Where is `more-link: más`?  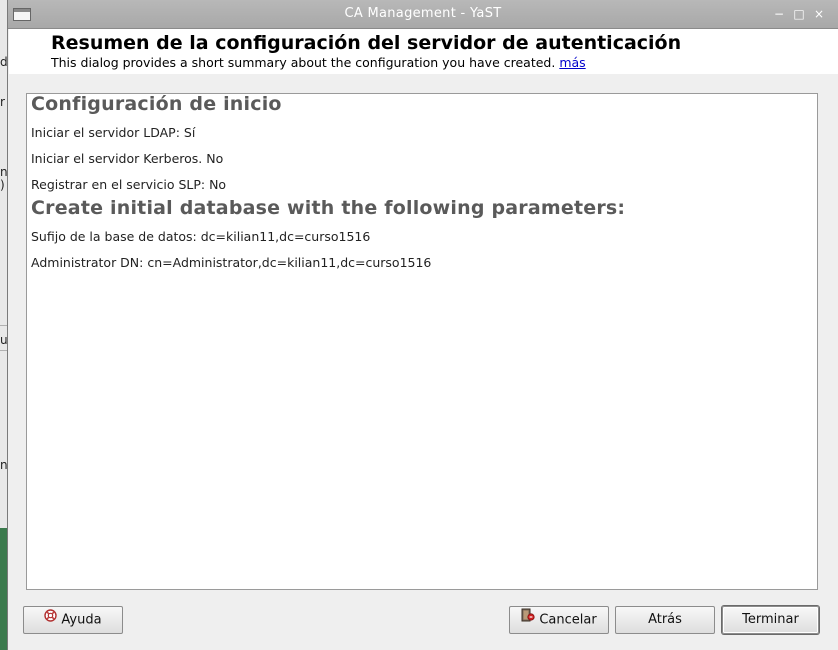
more-link: más is located at coordinates (572, 62).